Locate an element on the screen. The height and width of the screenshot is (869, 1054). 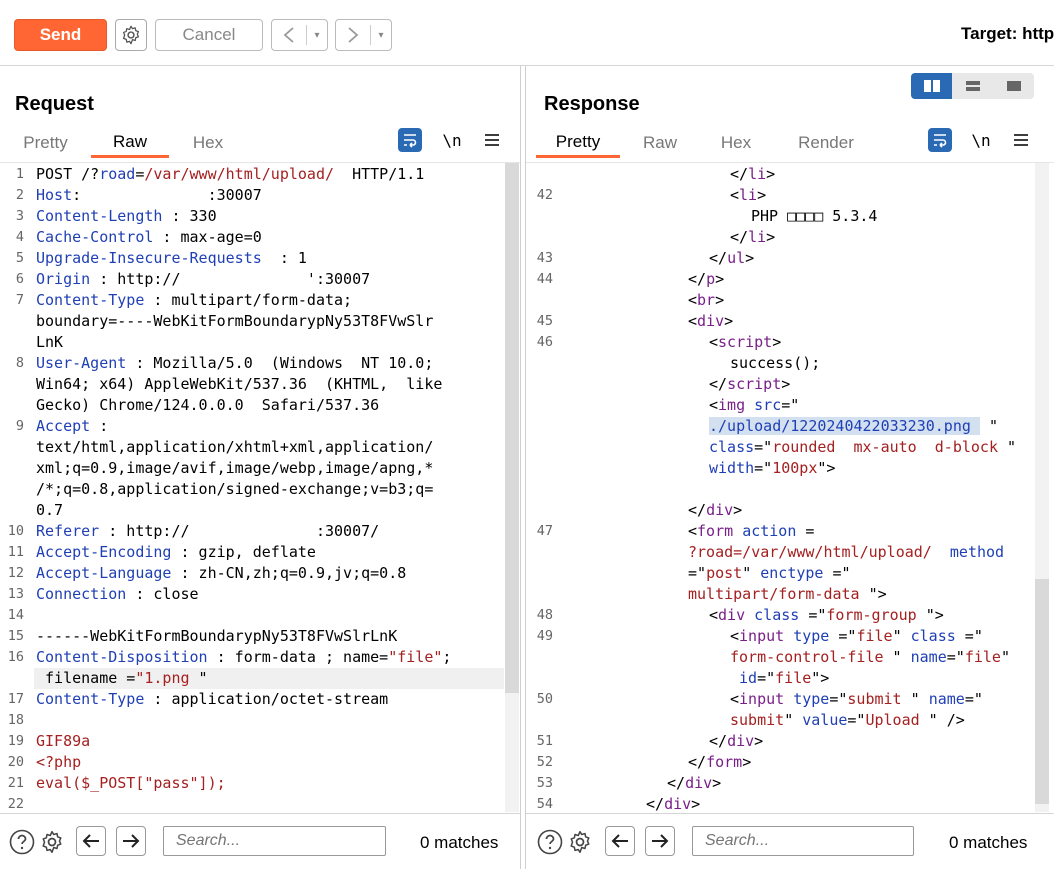
code-line: <?php is located at coordinates (59, 762).